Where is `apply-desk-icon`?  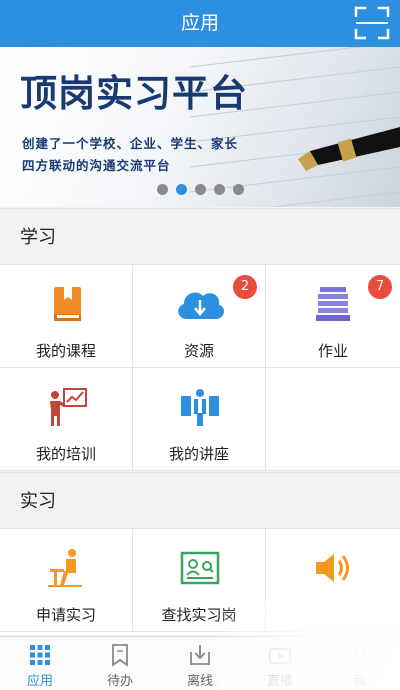 apply-desk-icon is located at coordinates (65, 568).